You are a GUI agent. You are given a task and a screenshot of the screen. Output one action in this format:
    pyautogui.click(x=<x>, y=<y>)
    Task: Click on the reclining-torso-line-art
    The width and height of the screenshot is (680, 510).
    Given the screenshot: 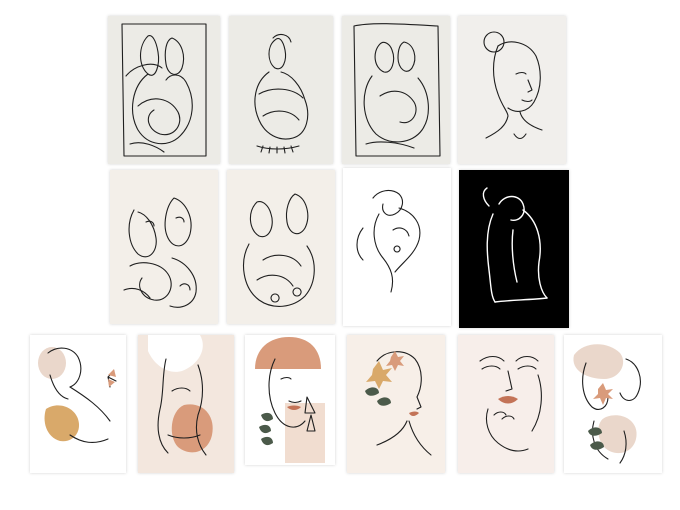 What is the action you would take?
    pyautogui.click(x=388, y=241)
    